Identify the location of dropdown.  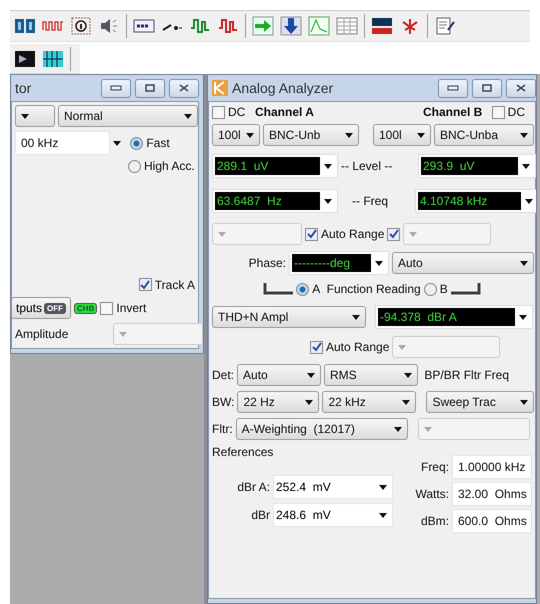
(35, 116).